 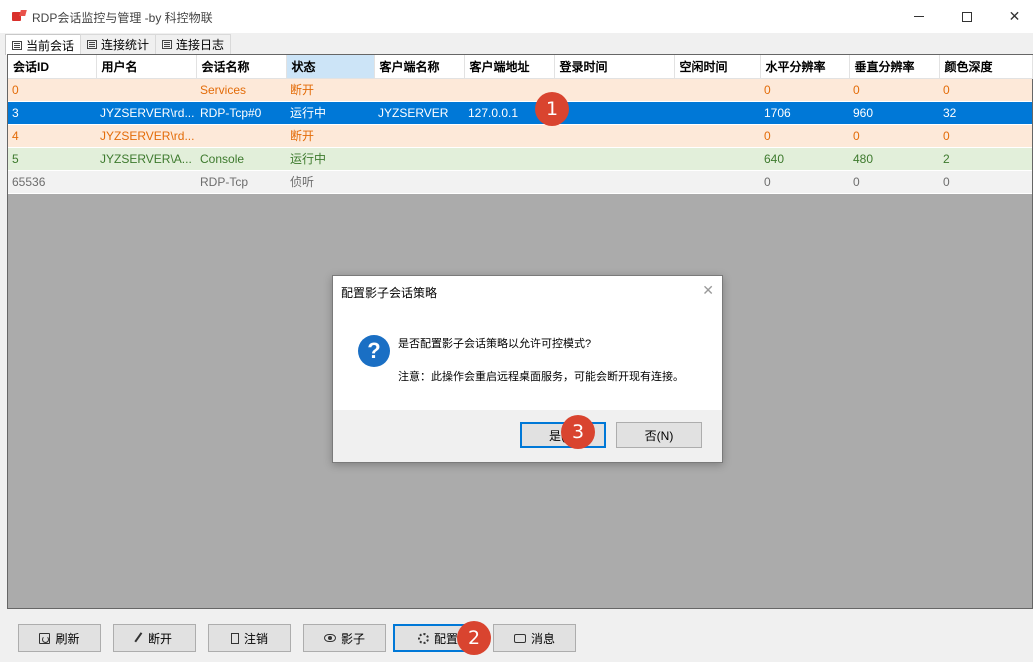 What do you see at coordinates (255, 638) in the screenshot?
I see `logoff-label: 注销` at bounding box center [255, 638].